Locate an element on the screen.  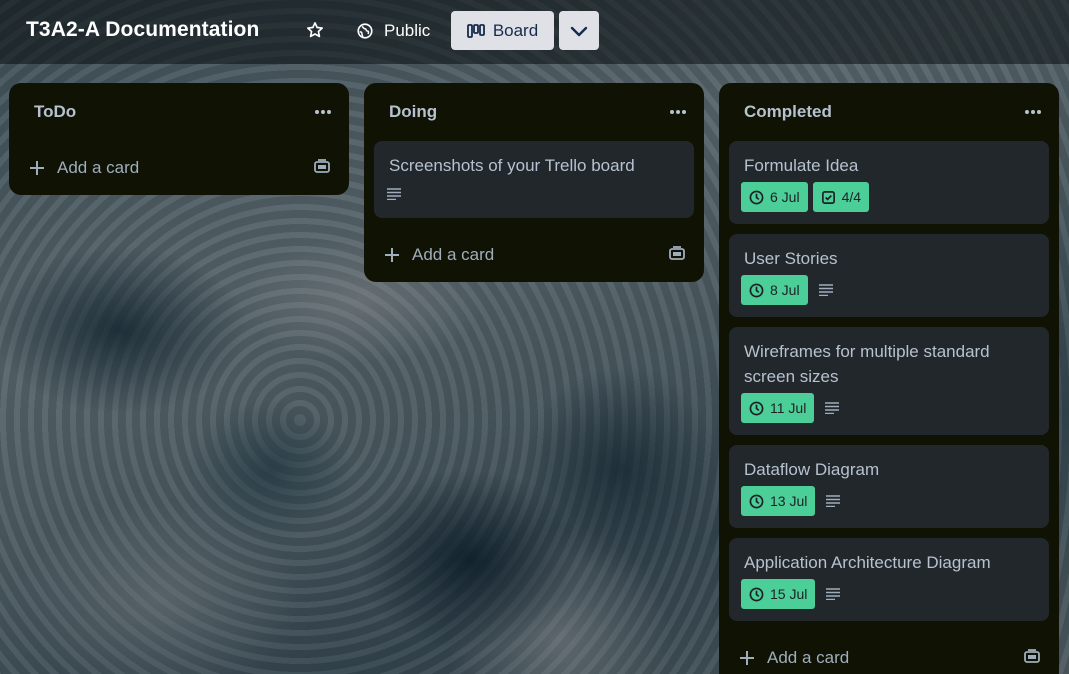
card-badges: 11 Jul is located at coordinates (887, 408).